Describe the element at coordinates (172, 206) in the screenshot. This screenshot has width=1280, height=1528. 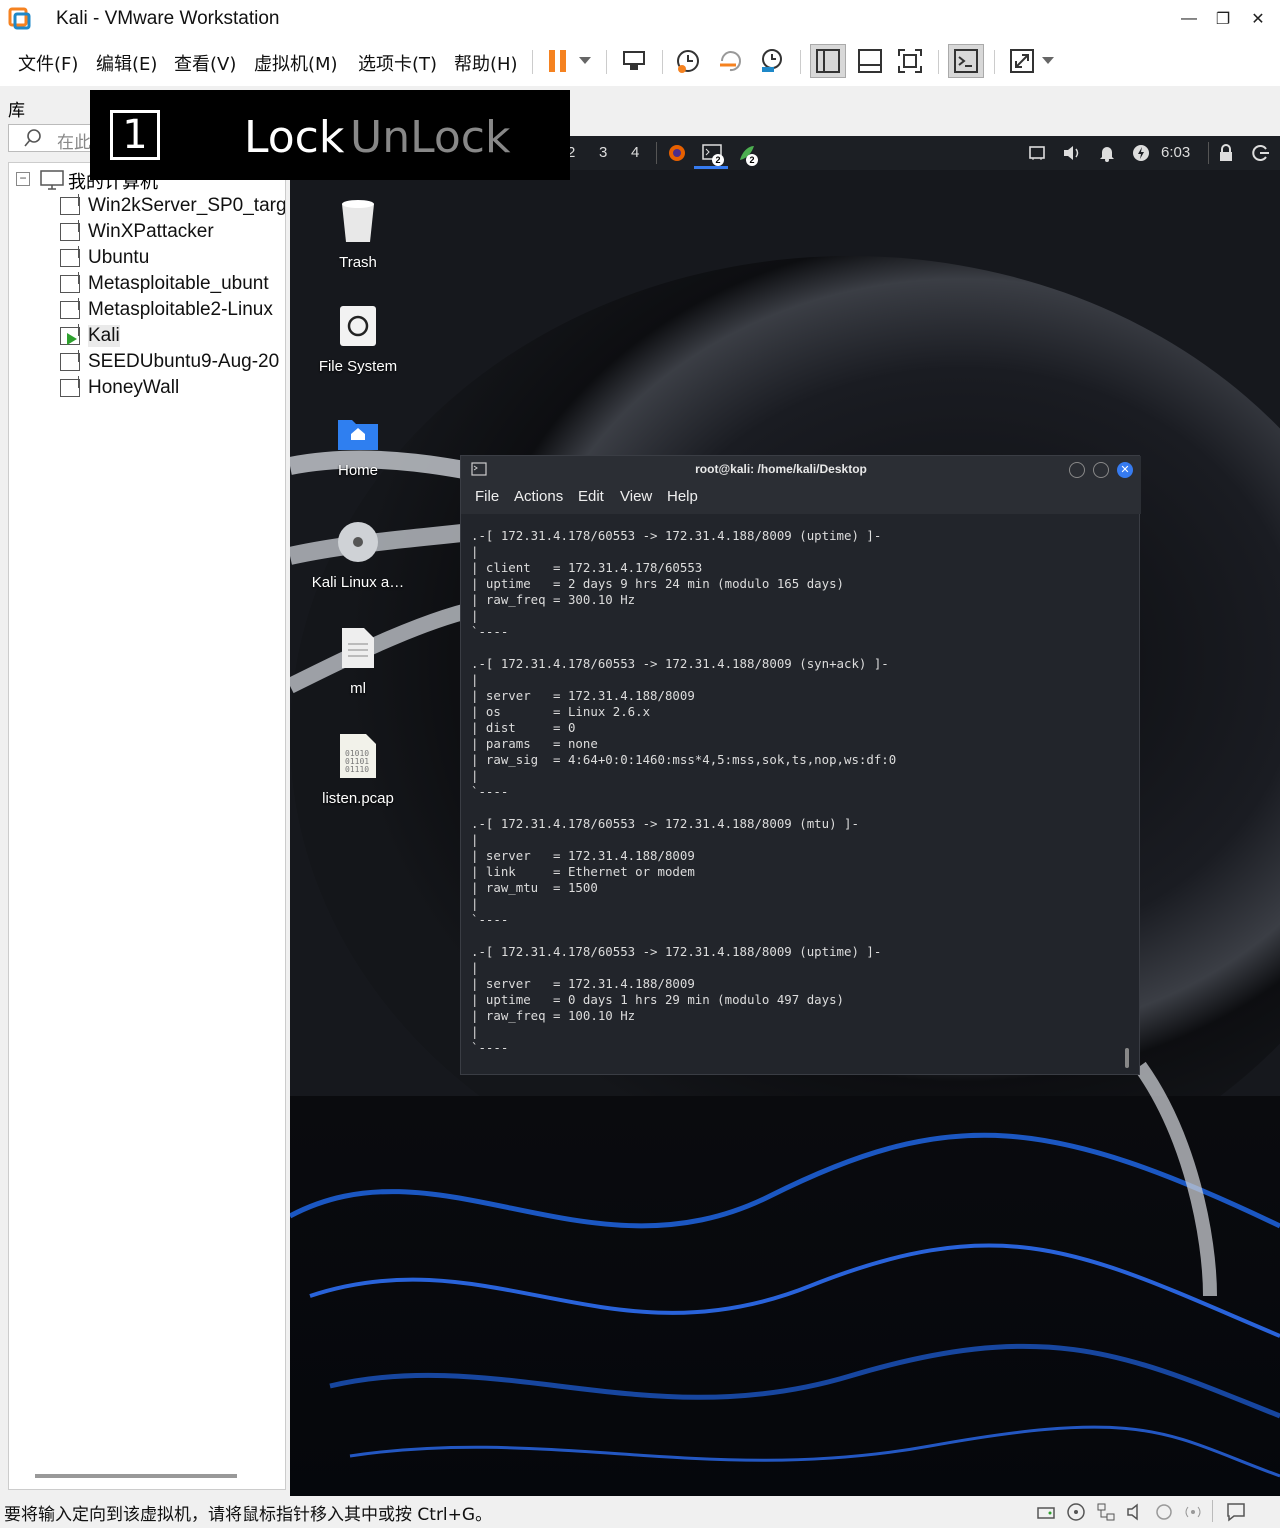
I see `tree-item-win2kserver: Win2kServer_SP0_targ` at that location.